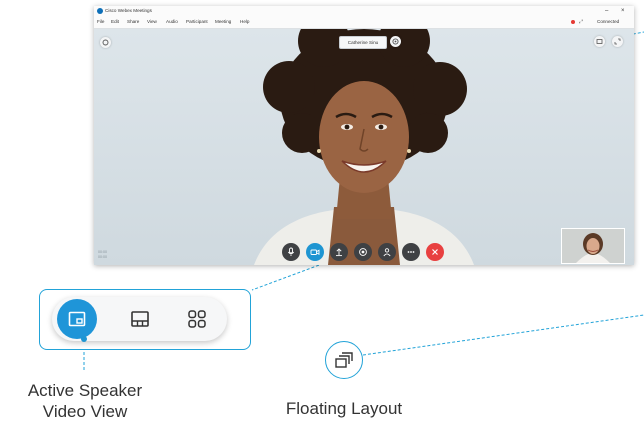 Image resolution: width=644 pixels, height=423 pixels. I want to click on microphone-icon, so click(291, 251).